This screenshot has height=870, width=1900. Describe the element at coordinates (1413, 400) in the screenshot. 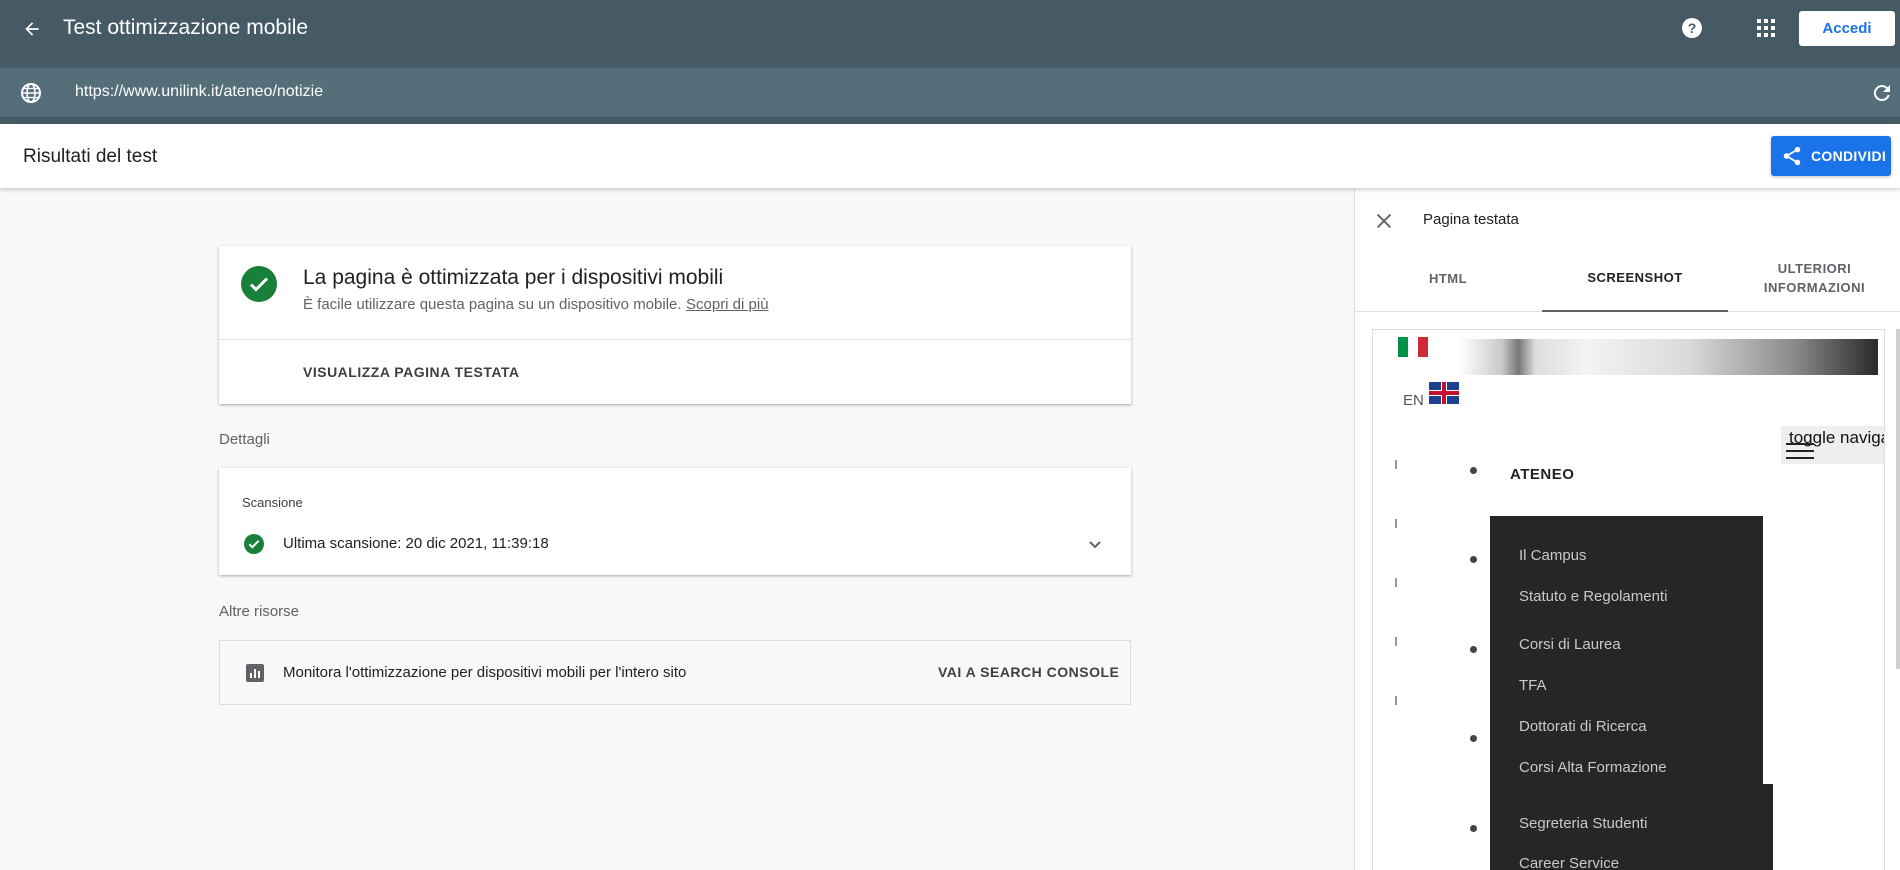

I see `language-en: EN` at that location.